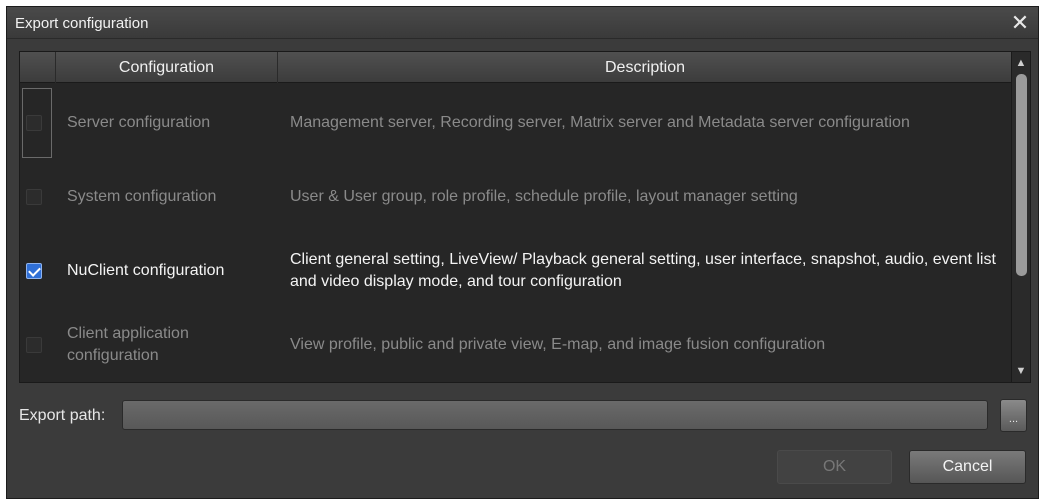 This screenshot has height=504, width=1045. I want to click on config-name: Server configuration, so click(139, 122).